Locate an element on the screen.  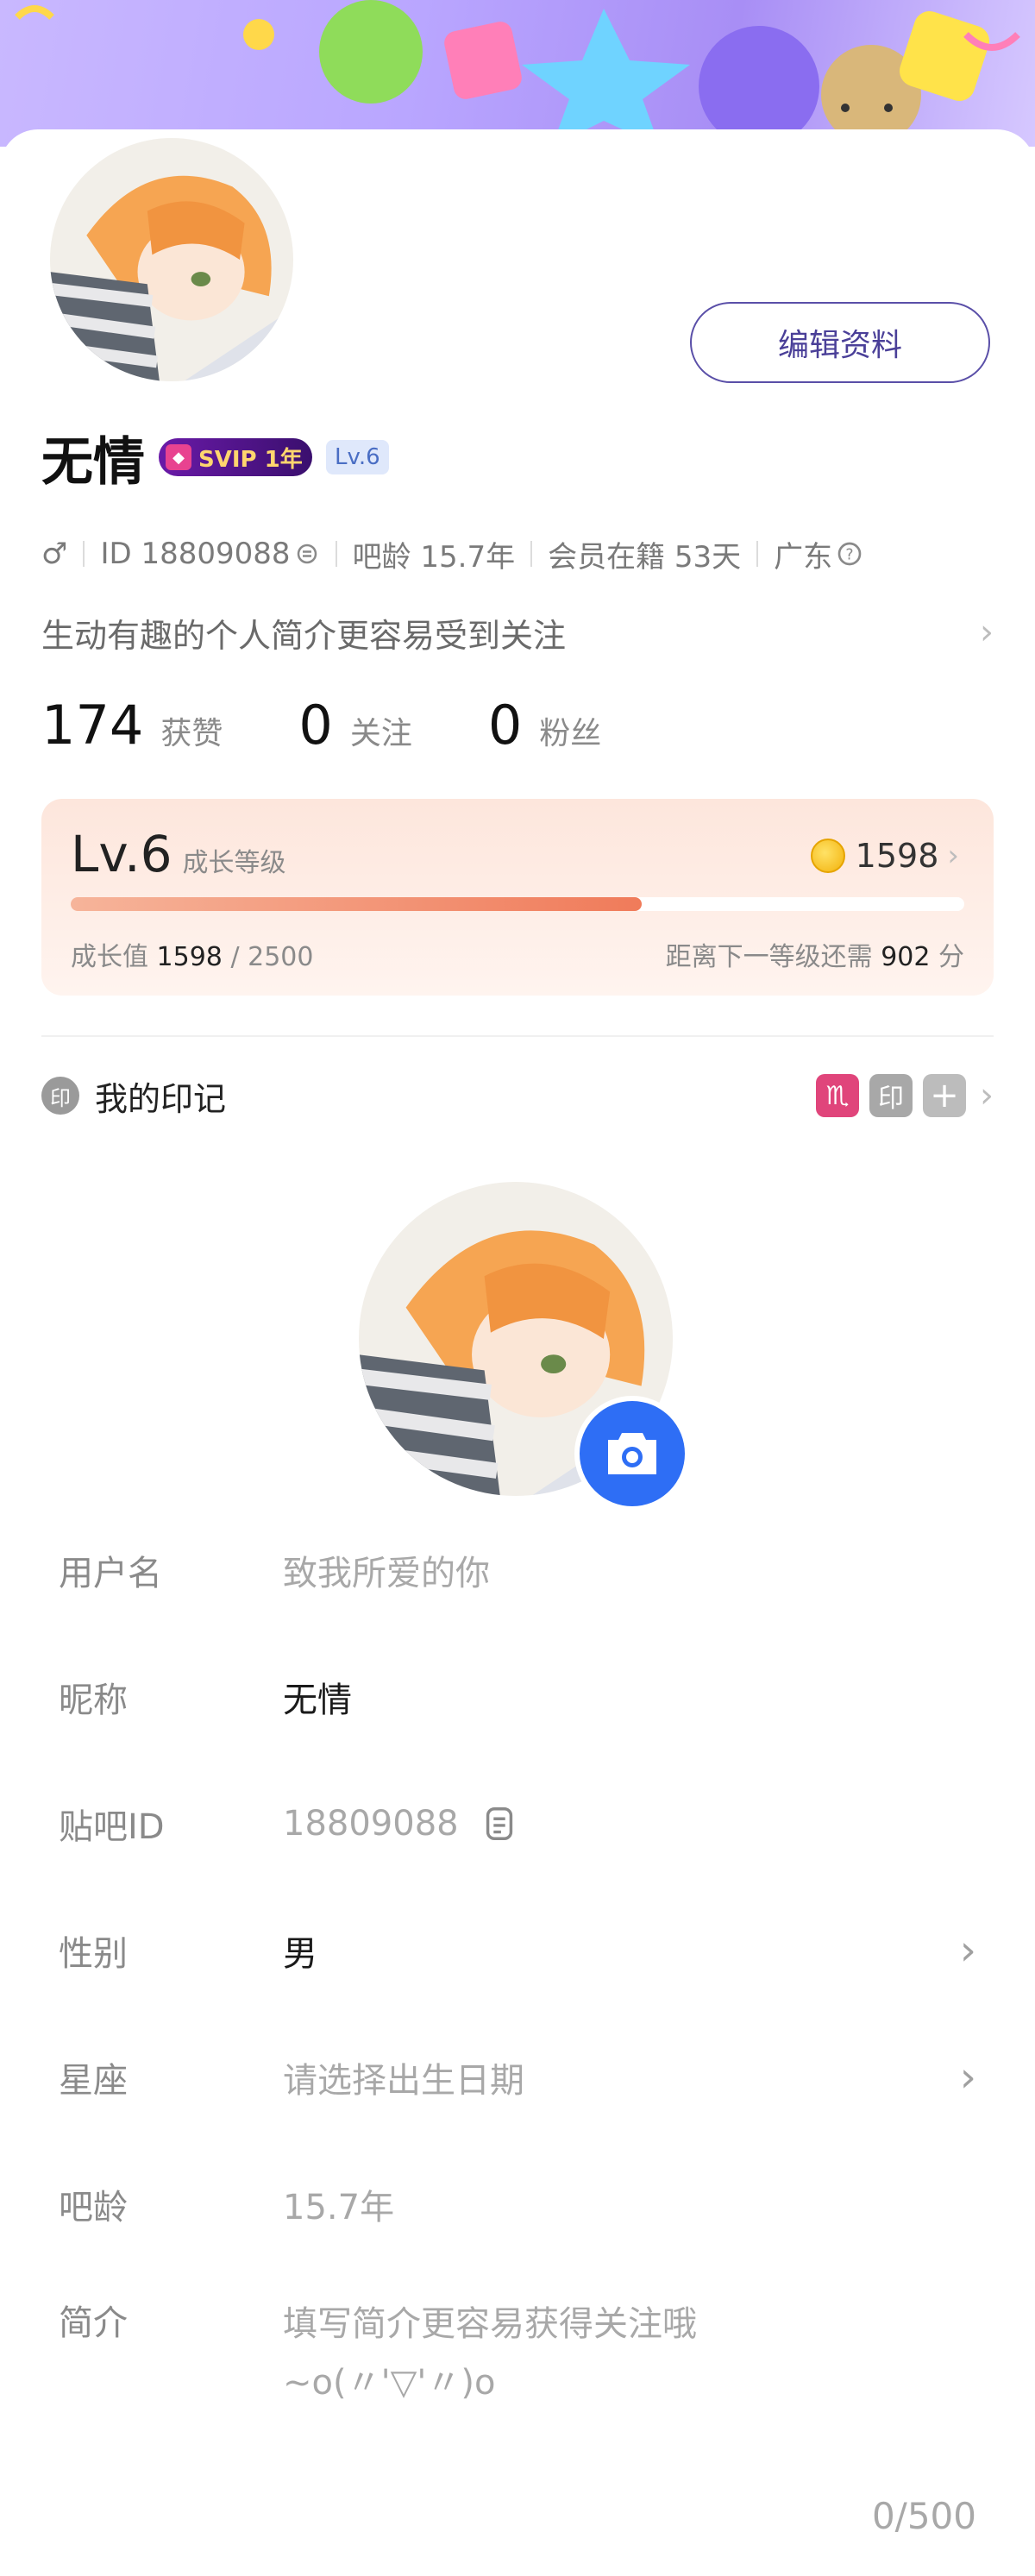
stat-label: 关注 is located at coordinates (380, 733).